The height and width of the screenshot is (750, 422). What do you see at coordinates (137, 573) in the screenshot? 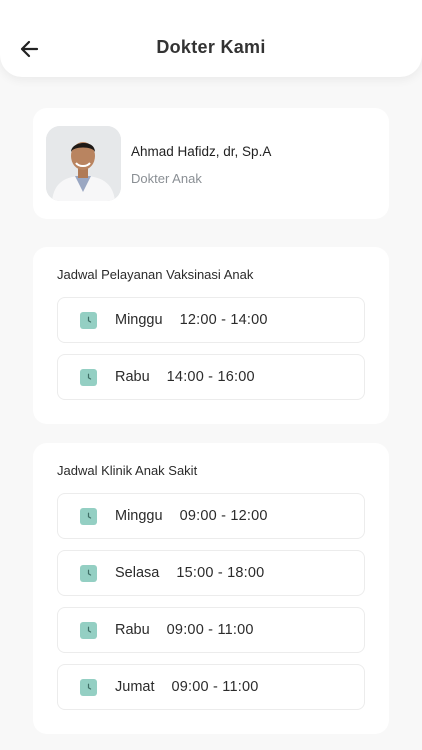
I see `slot-day: Selasa` at bounding box center [137, 573].